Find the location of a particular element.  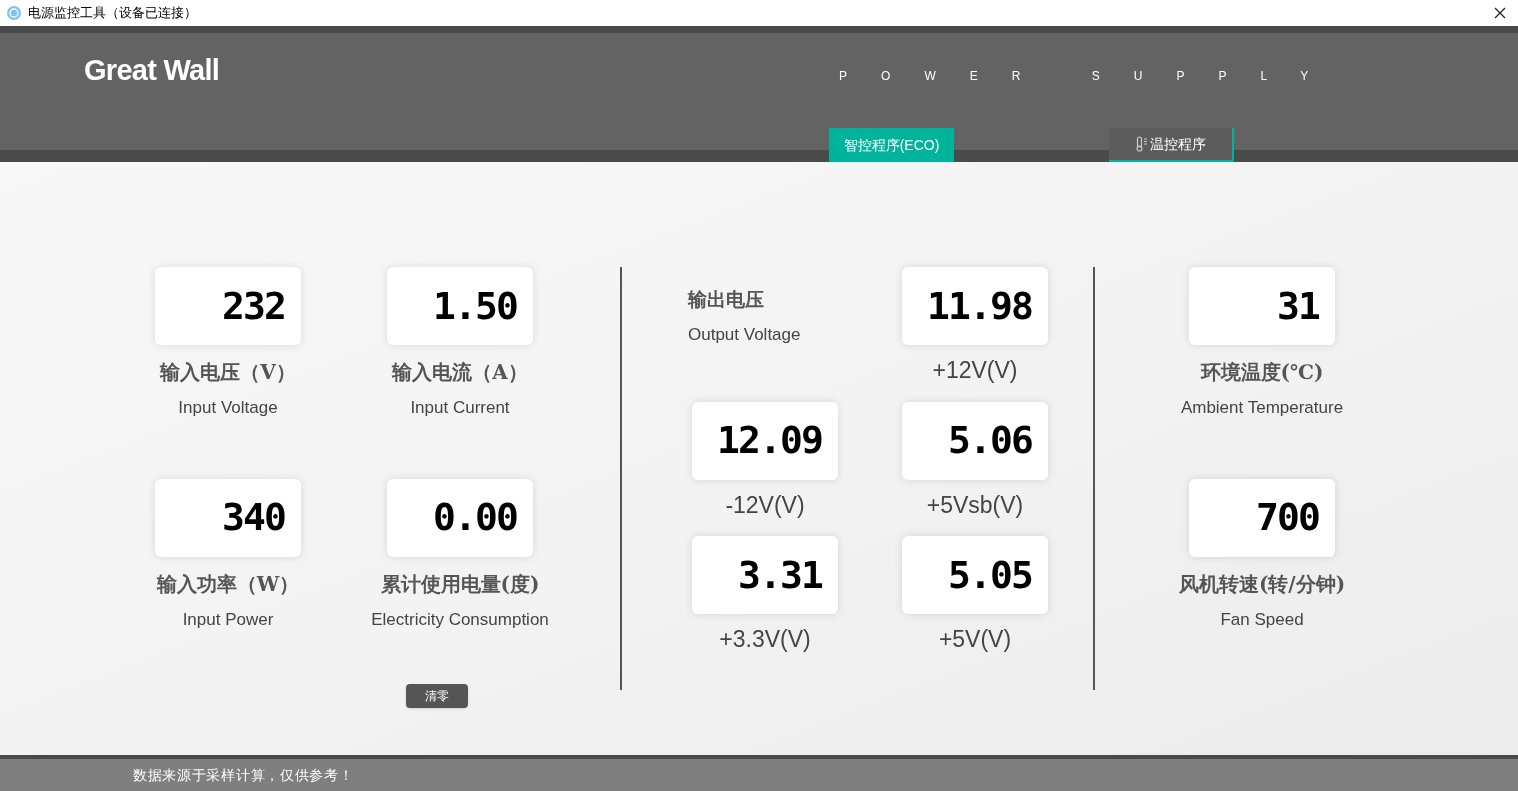

reading-label: 风机转速(转/分钟) is located at coordinates (1262, 584).